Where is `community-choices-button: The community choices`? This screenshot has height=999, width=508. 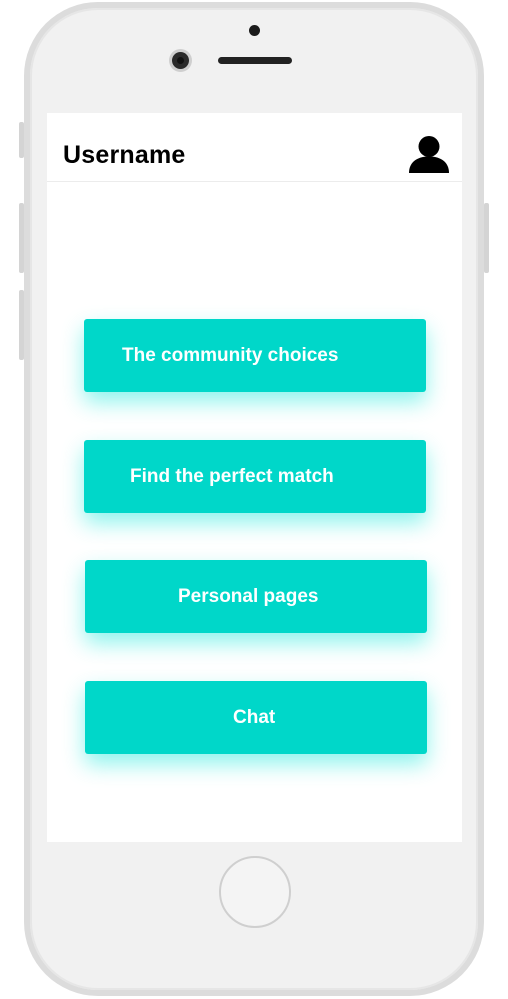 community-choices-button: The community choices is located at coordinates (255, 355).